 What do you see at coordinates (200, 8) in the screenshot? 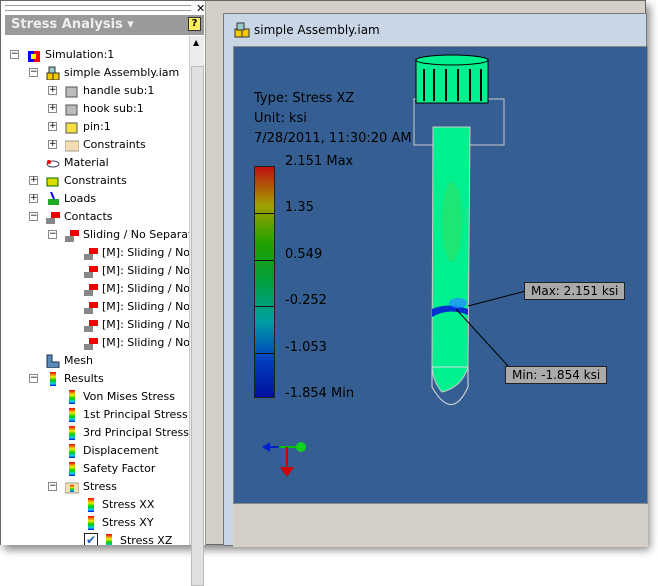
I see `close-icon: ✕` at bounding box center [200, 8].